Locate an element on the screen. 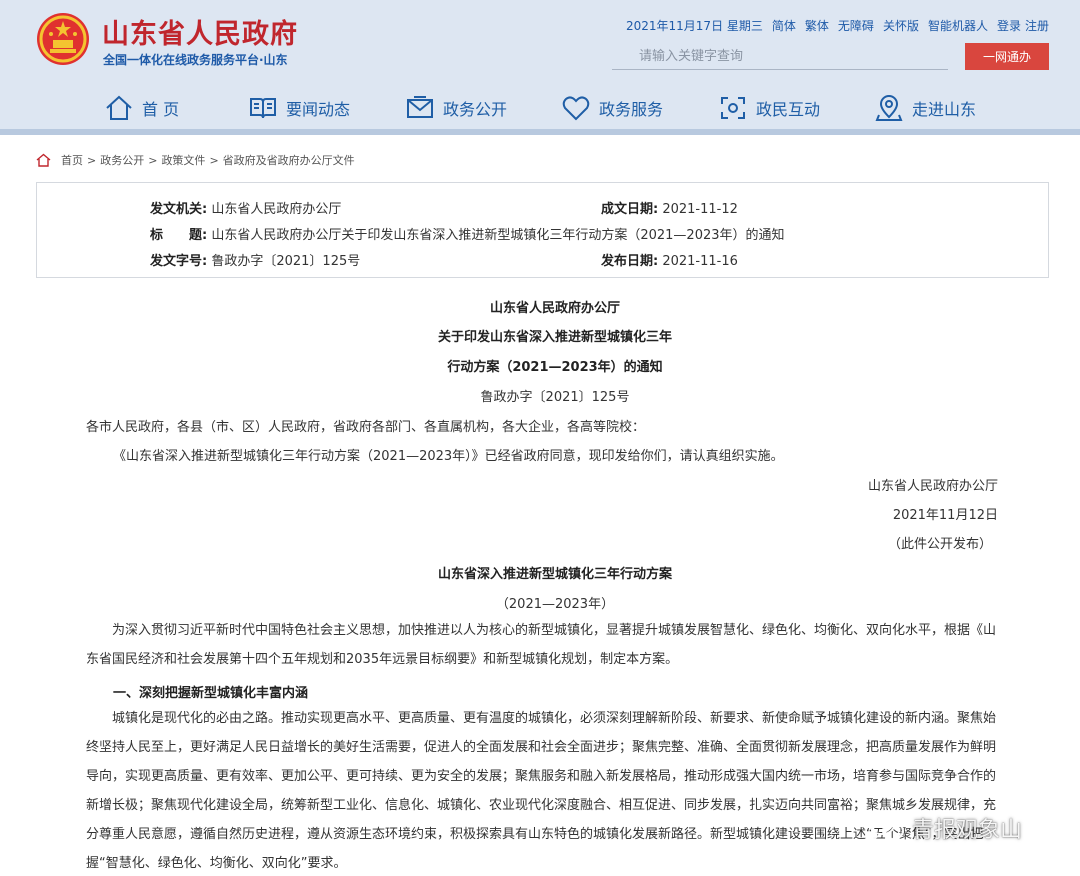 The width and height of the screenshot is (1080, 876). link-smart-robot: 智能机器人 is located at coordinates (958, 25).